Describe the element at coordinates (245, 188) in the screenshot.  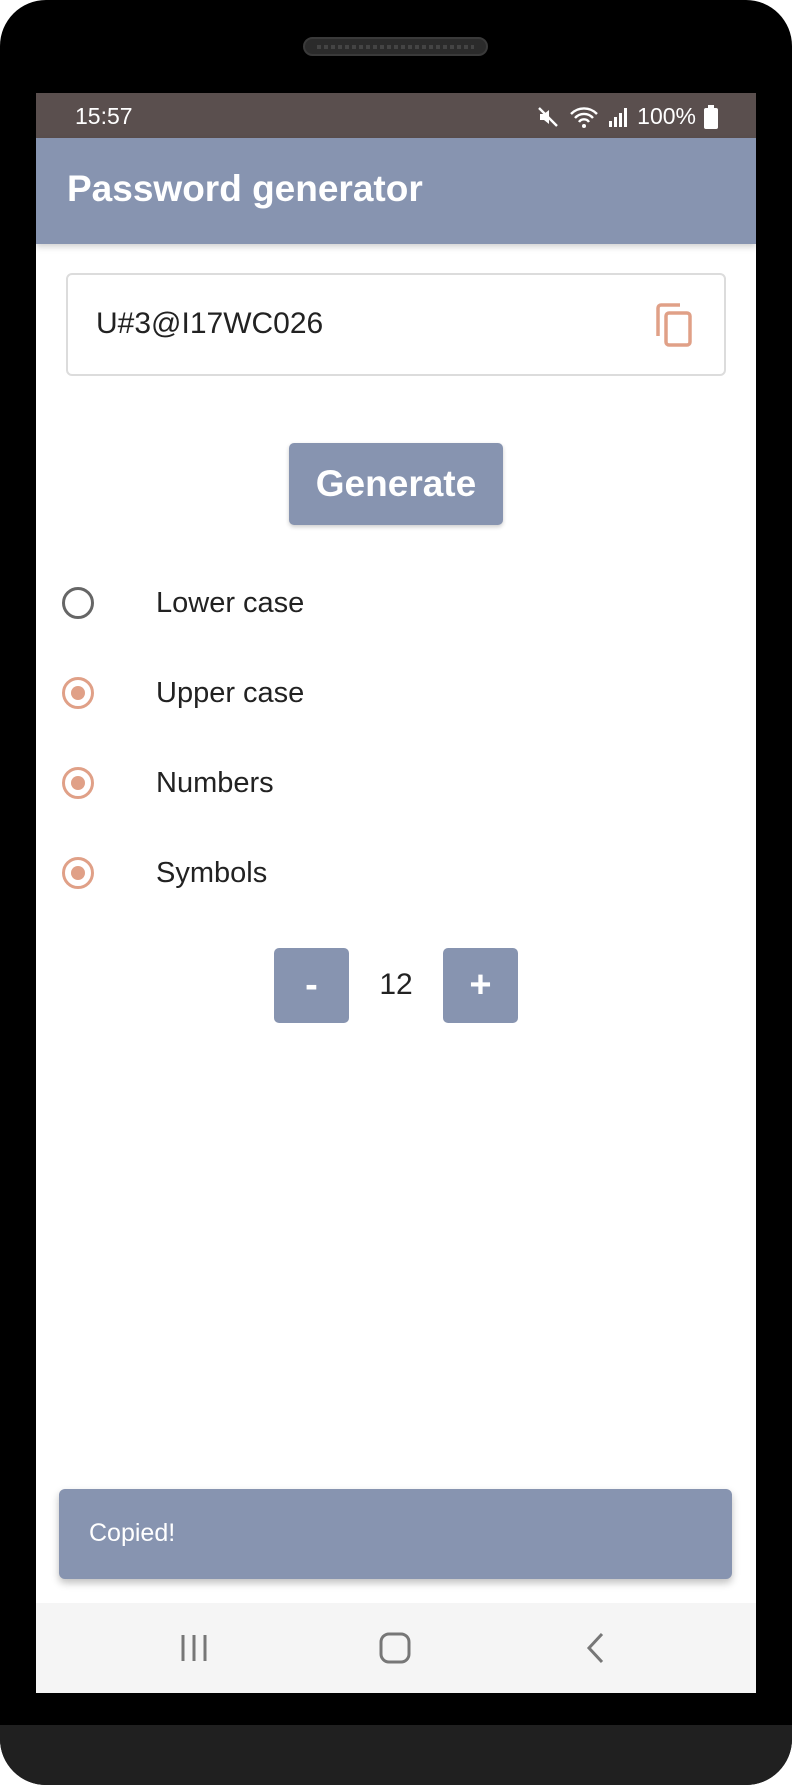
I see `page-title: Password generator` at that location.